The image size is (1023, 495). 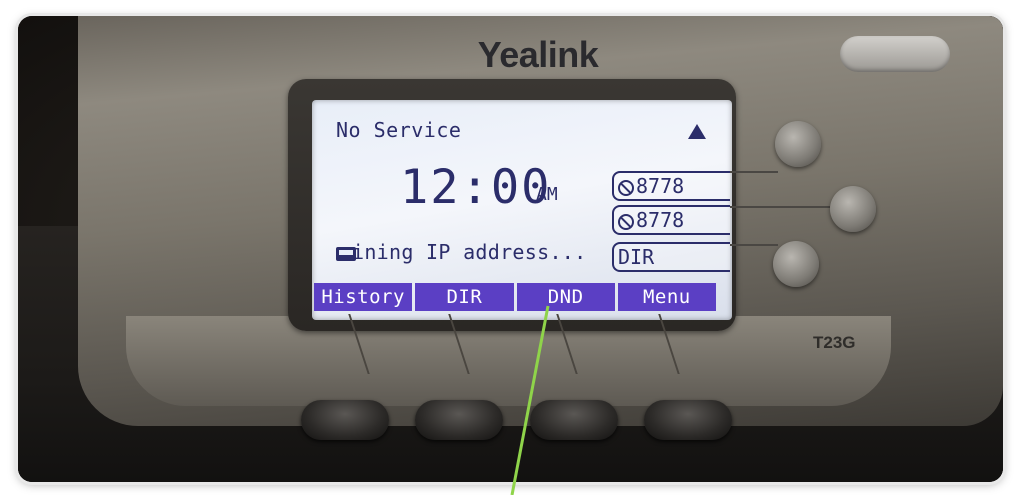 I want to click on line-key-2-label: 8778, so click(x=660, y=220).